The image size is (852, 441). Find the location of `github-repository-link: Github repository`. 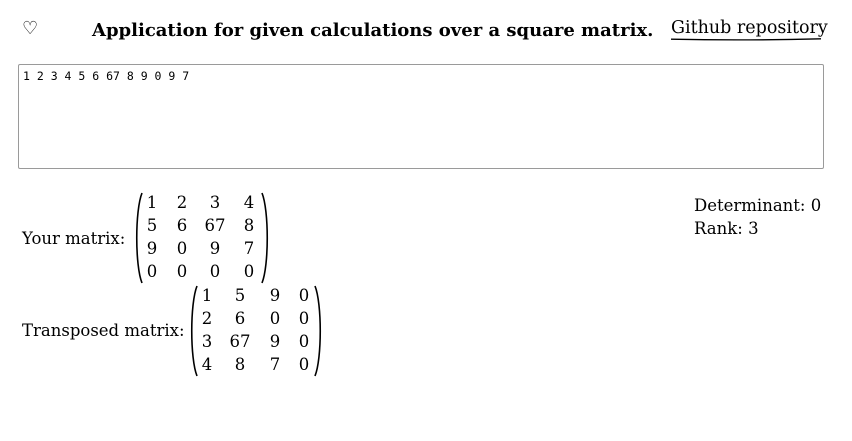

github-repository-link: Github repository is located at coordinates (749, 28).